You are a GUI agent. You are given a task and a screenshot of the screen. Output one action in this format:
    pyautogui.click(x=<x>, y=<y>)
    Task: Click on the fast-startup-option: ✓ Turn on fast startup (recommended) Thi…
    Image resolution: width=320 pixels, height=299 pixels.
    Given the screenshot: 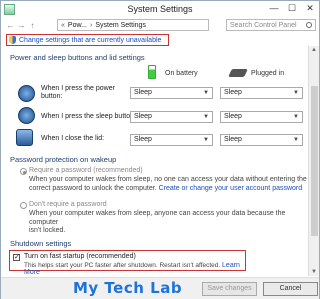 What is the action you would take?
    pyautogui.click(x=127, y=263)
    